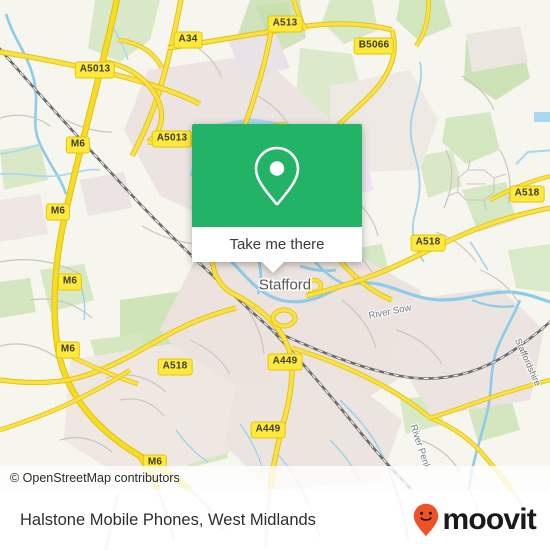  I want to click on moovit-logo: moovit, so click(475, 520).